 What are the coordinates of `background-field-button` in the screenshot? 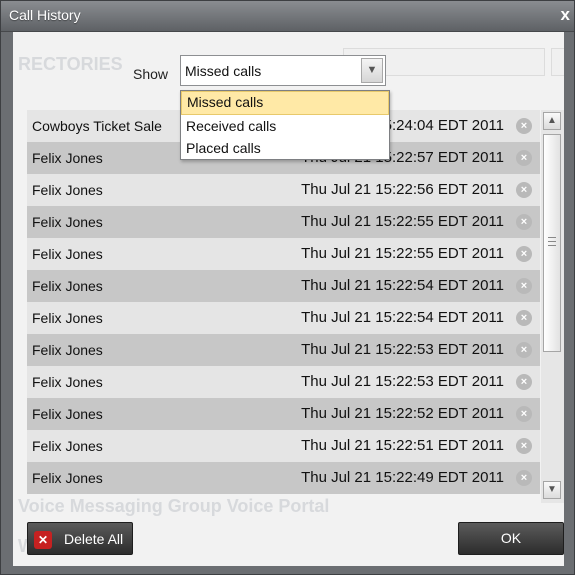 It's located at (557, 62).